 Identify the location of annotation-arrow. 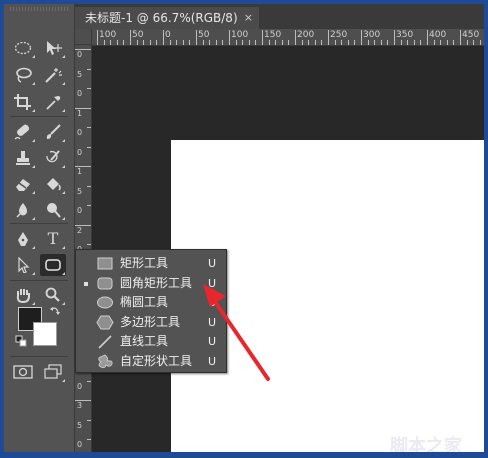
(236, 332).